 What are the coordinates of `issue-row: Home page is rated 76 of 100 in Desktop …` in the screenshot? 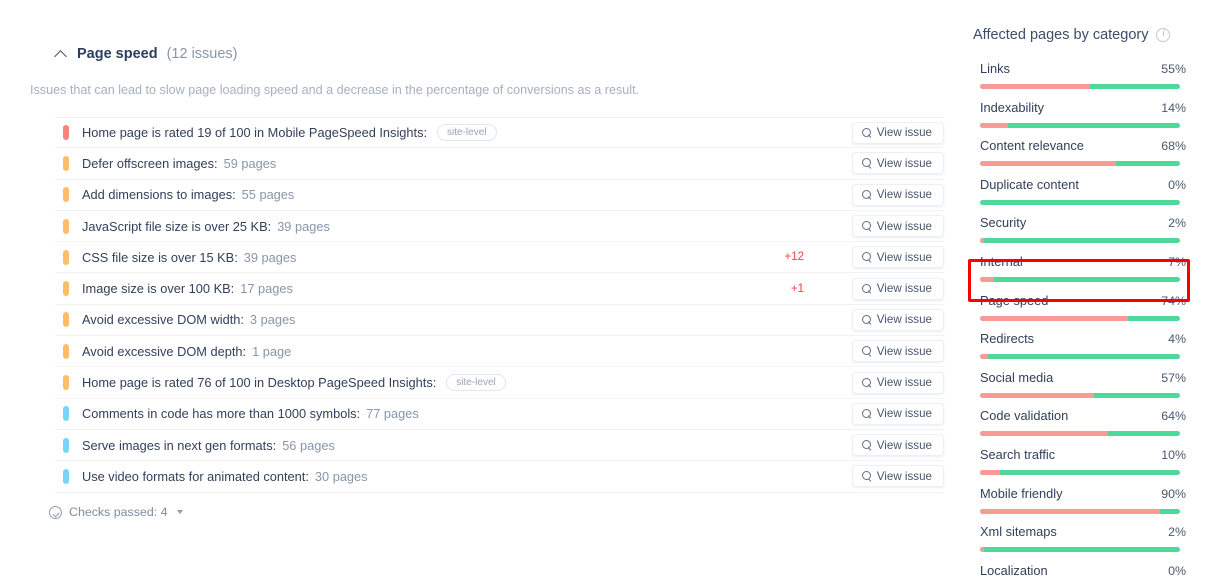 It's located at (499, 383).